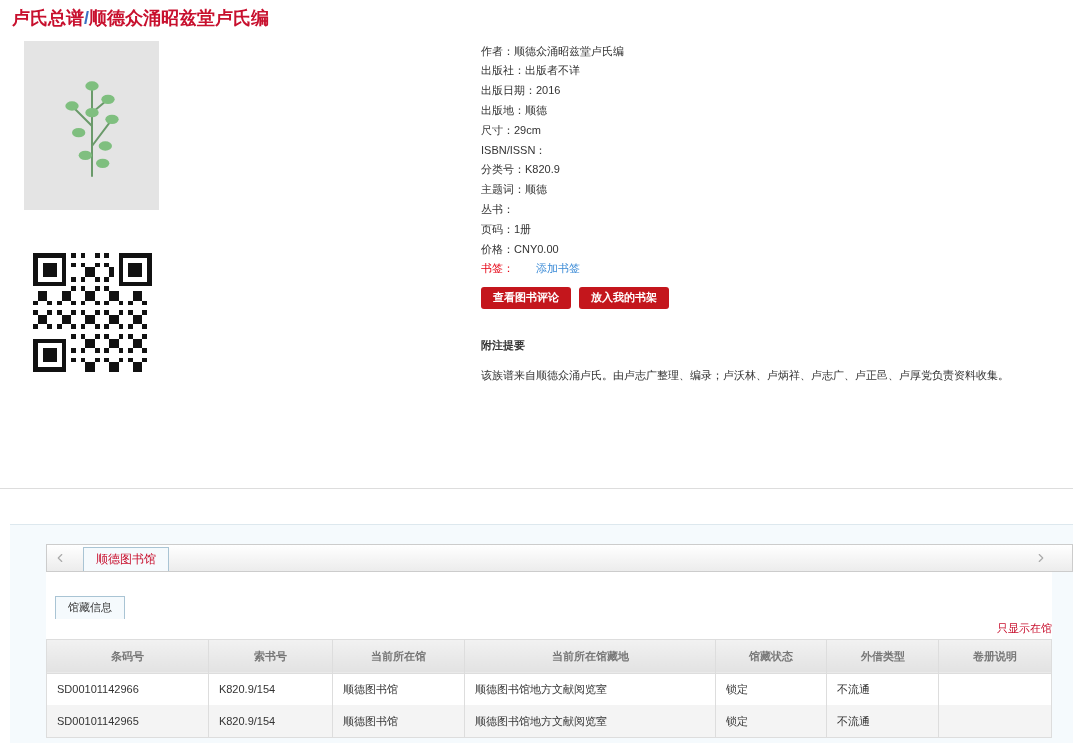 This screenshot has width=1073, height=743. What do you see at coordinates (526, 297) in the screenshot?
I see `action-button: 查看图书评论` at bounding box center [526, 297].